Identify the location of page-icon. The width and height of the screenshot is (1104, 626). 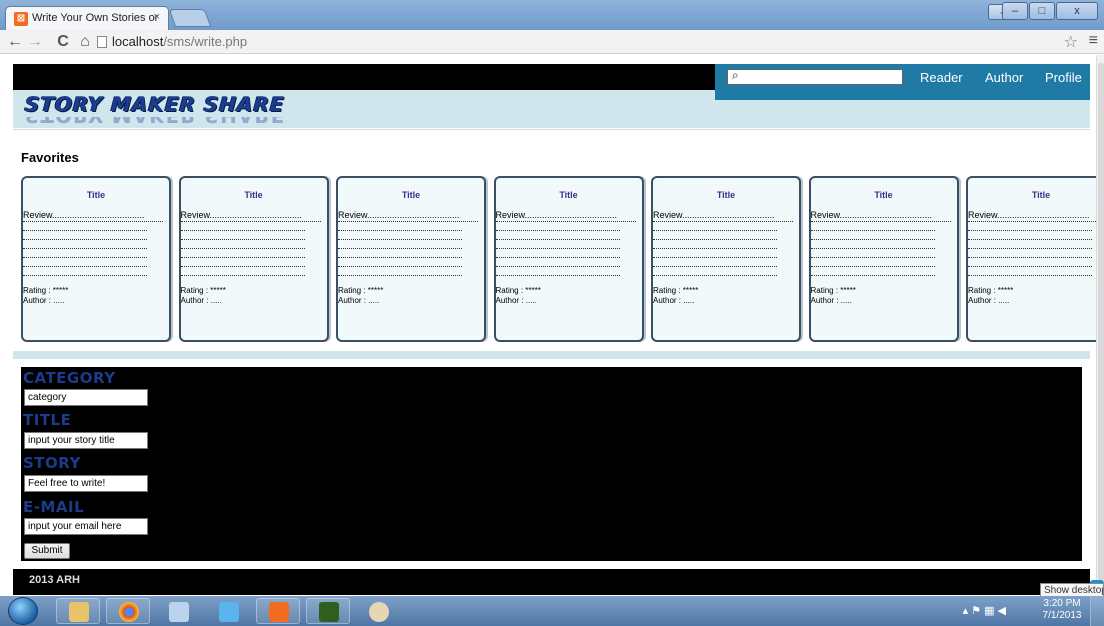
(102, 42).